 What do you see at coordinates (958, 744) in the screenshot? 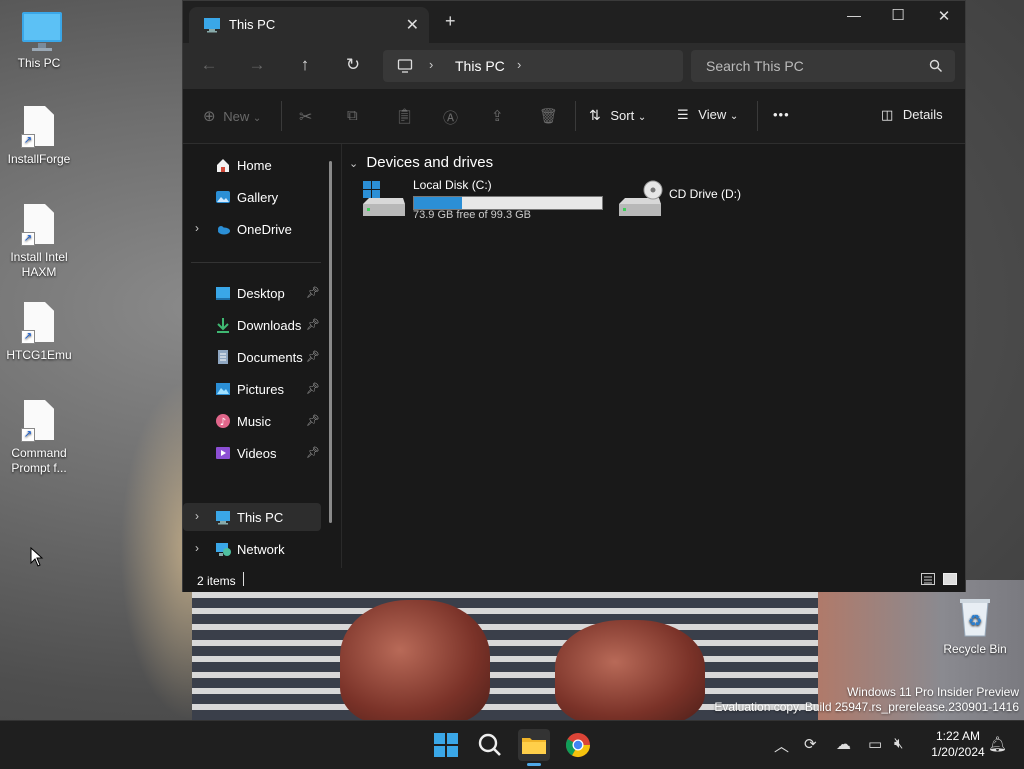
I see `clock: 1:22 AM 1/20/2024` at bounding box center [958, 744].